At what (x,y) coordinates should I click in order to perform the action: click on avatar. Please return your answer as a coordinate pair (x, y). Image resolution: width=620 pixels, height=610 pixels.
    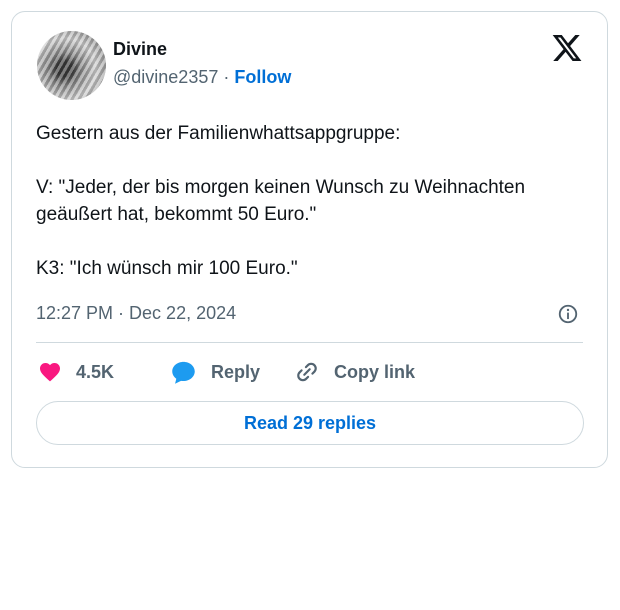
    Looking at the image, I should click on (71, 65).